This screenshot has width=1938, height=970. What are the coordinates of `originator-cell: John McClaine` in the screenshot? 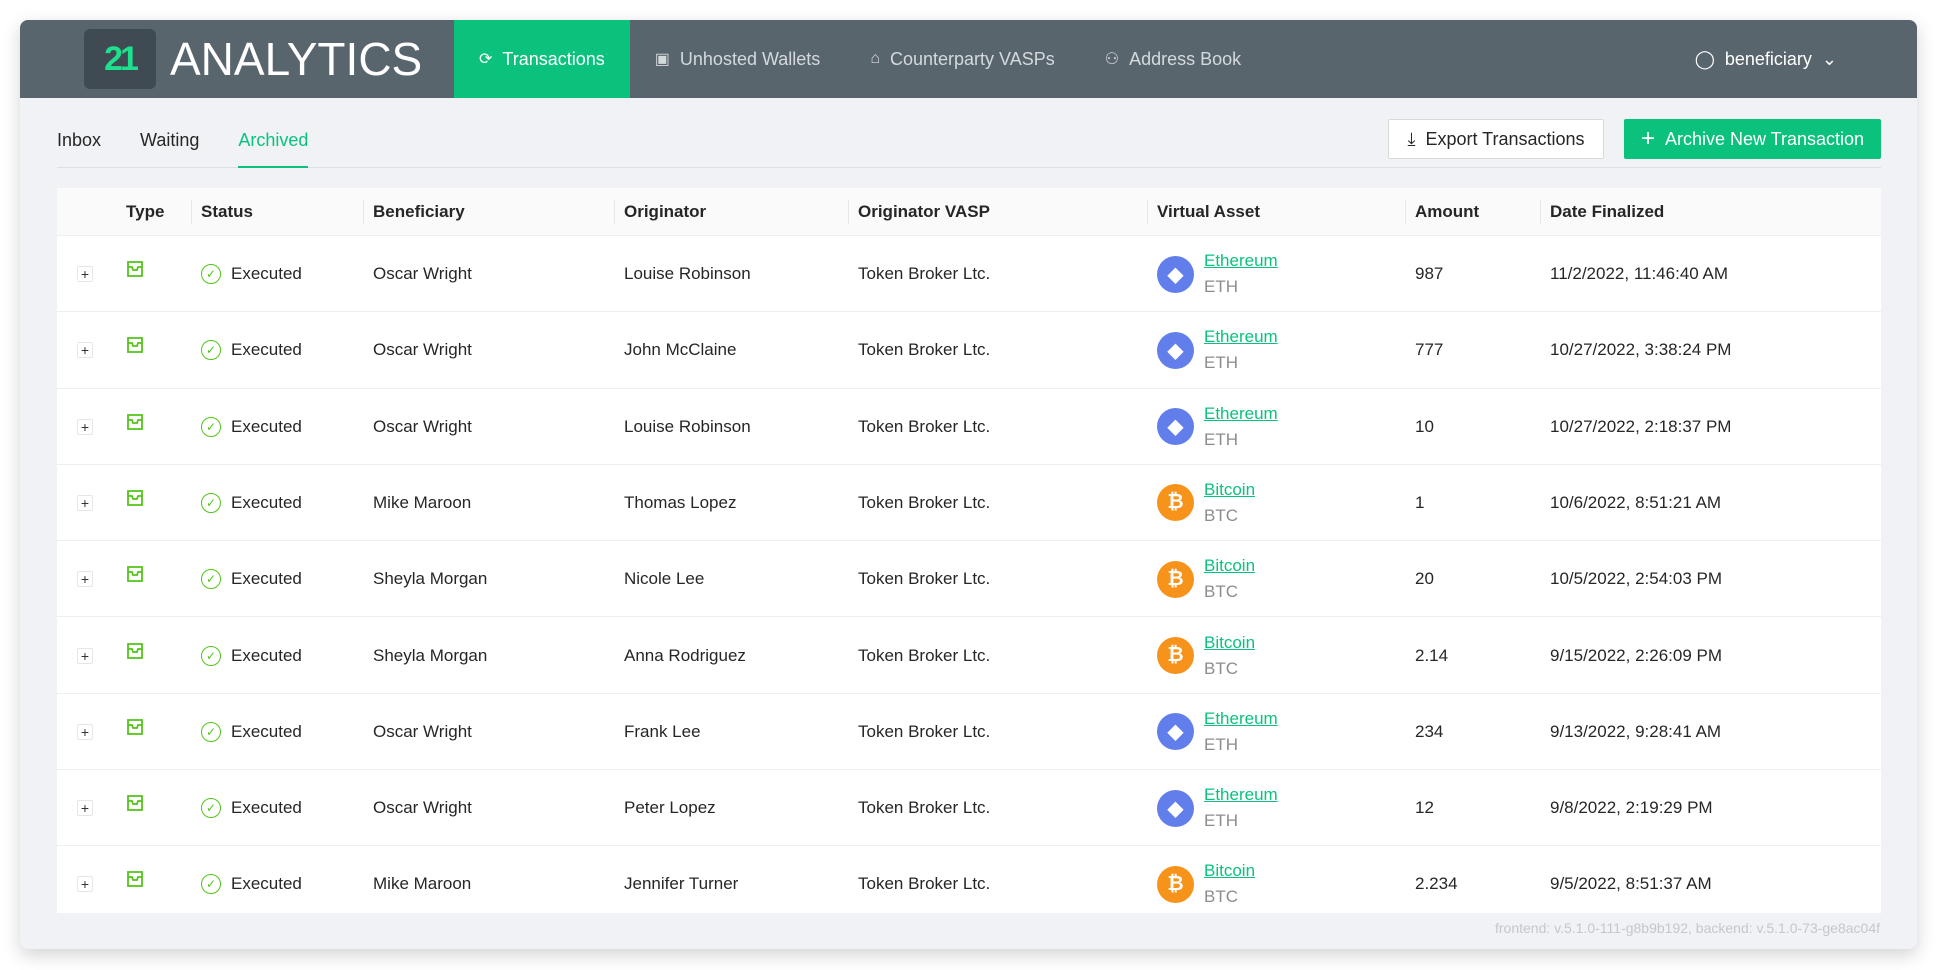 It's located at (680, 350).